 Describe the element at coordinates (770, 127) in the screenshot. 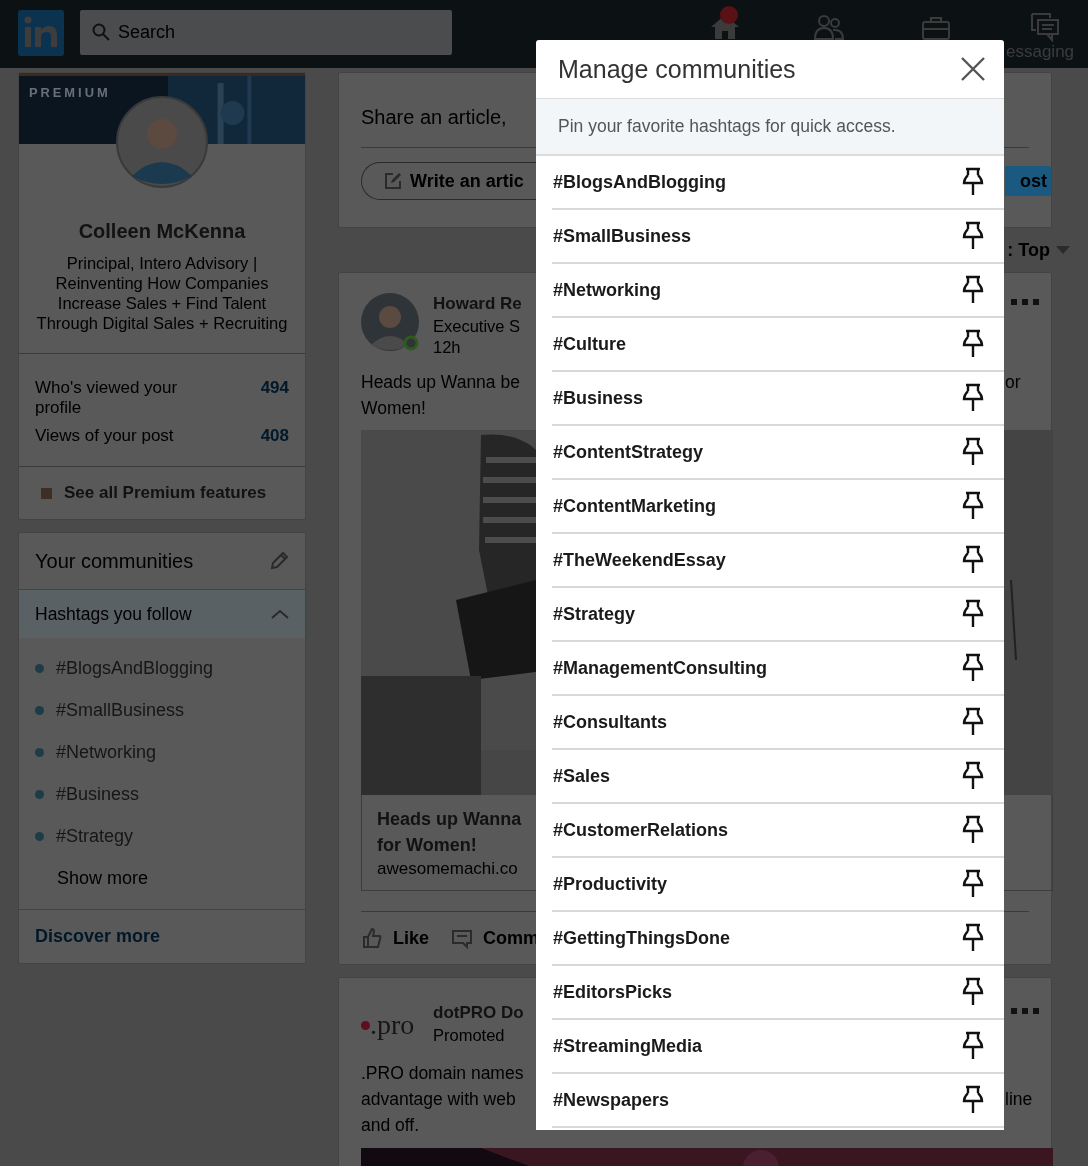

I see `dialog-hint: Pin your favorite hashtags for quick access.` at that location.